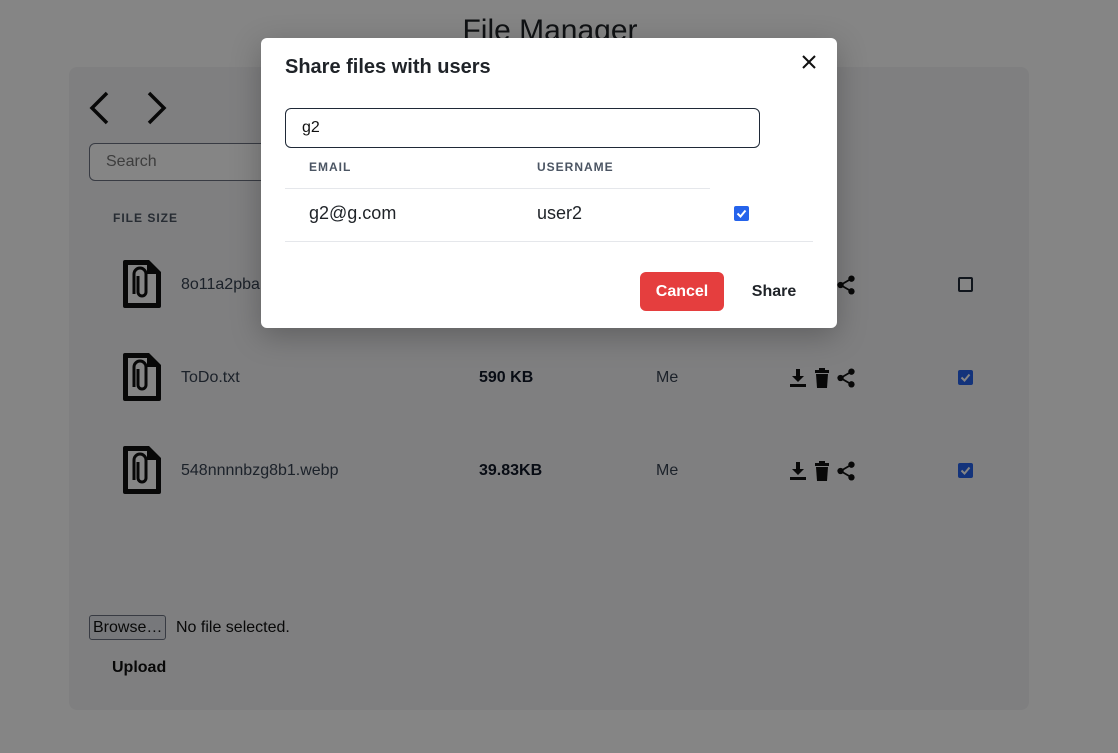 This screenshot has height=753, width=1118. What do you see at coordinates (330, 167) in the screenshot?
I see `column-header-email: EMAIL` at bounding box center [330, 167].